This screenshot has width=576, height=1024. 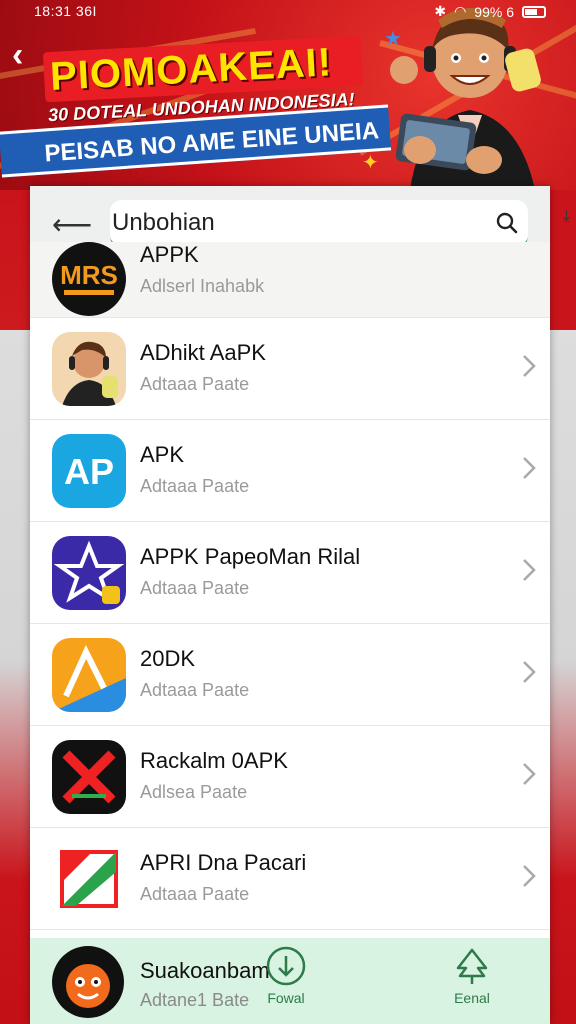 I want to click on tree-icon, so click(x=472, y=966).